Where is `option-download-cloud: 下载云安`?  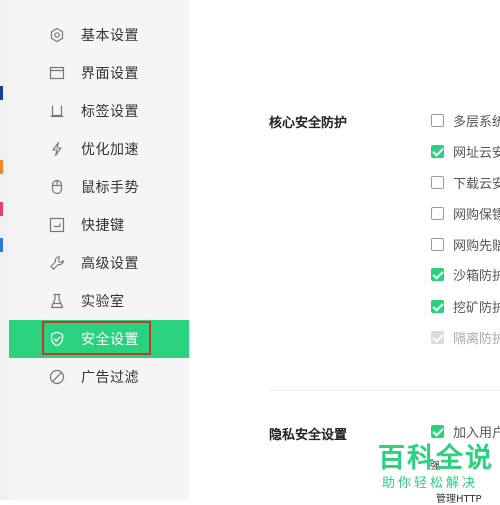
option-download-cloud: 下载云安 is located at coordinates (465, 182).